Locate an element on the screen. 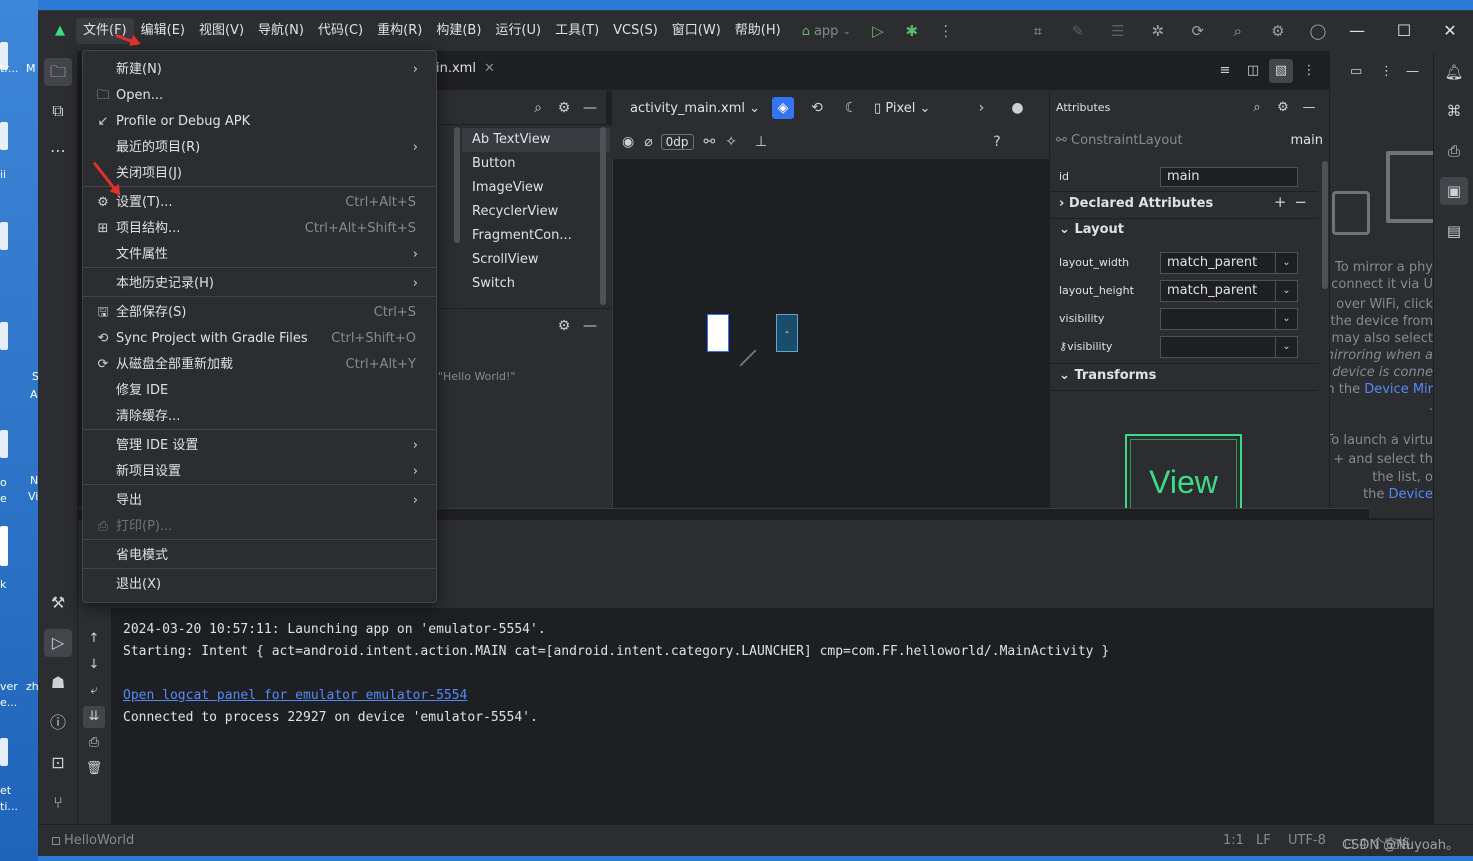 The image size is (1473, 861). line-separator: LF is located at coordinates (1263, 840).